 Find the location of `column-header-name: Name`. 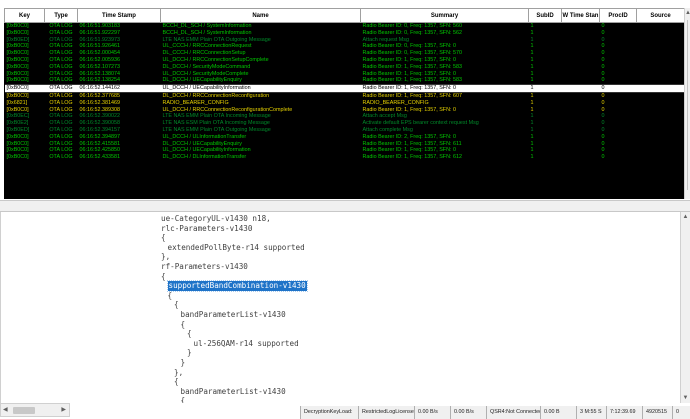

column-header-name: Name is located at coordinates (260, 15).